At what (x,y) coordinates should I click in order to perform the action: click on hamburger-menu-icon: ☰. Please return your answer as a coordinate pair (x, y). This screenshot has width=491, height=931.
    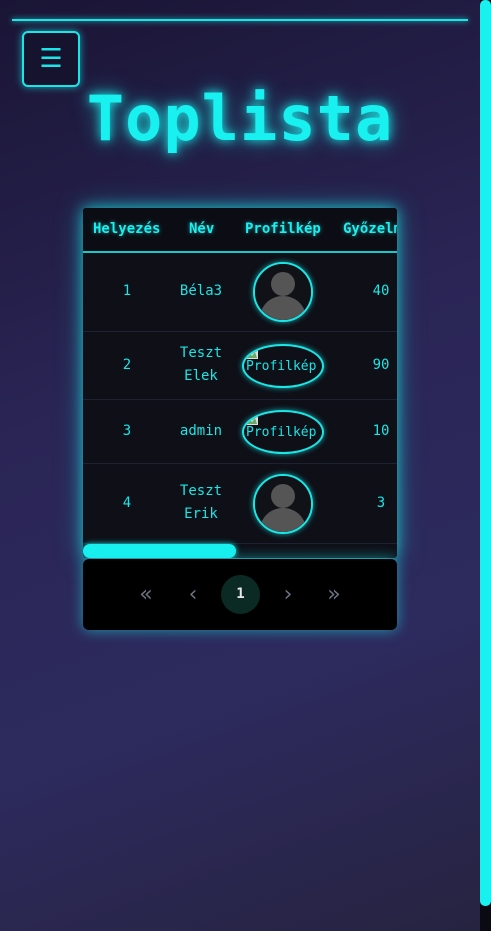
    Looking at the image, I should click on (51, 59).